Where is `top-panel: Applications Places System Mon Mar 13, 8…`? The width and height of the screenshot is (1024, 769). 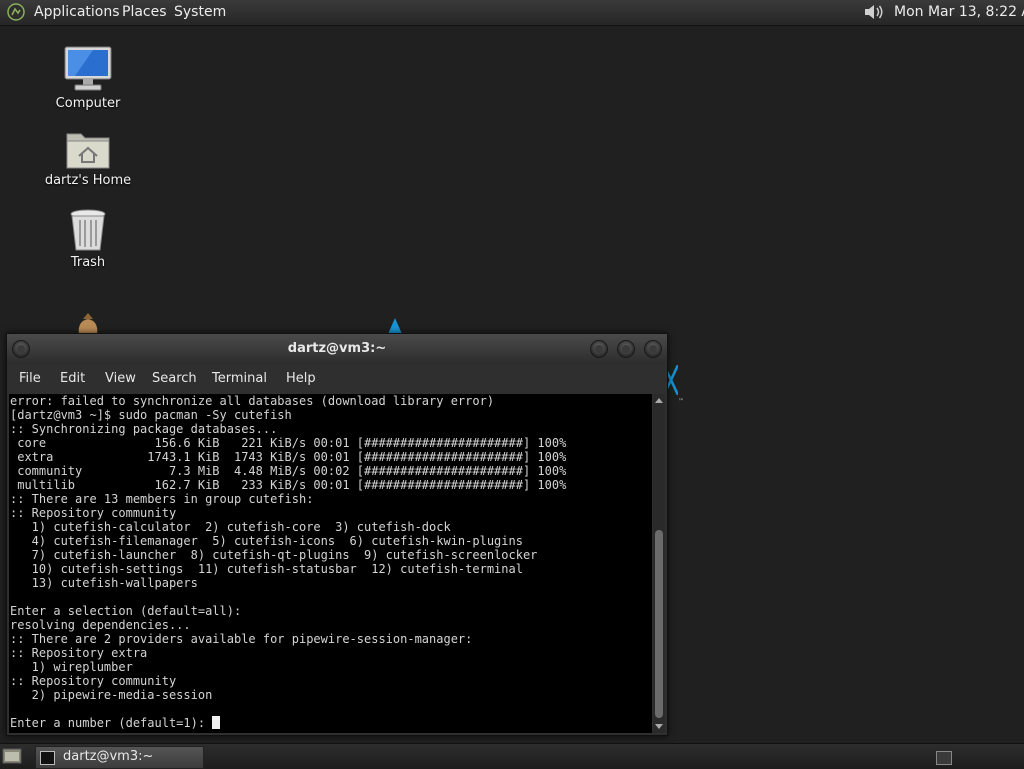
top-panel: Applications Places System Mon Mar 13, 8… is located at coordinates (512, 13).